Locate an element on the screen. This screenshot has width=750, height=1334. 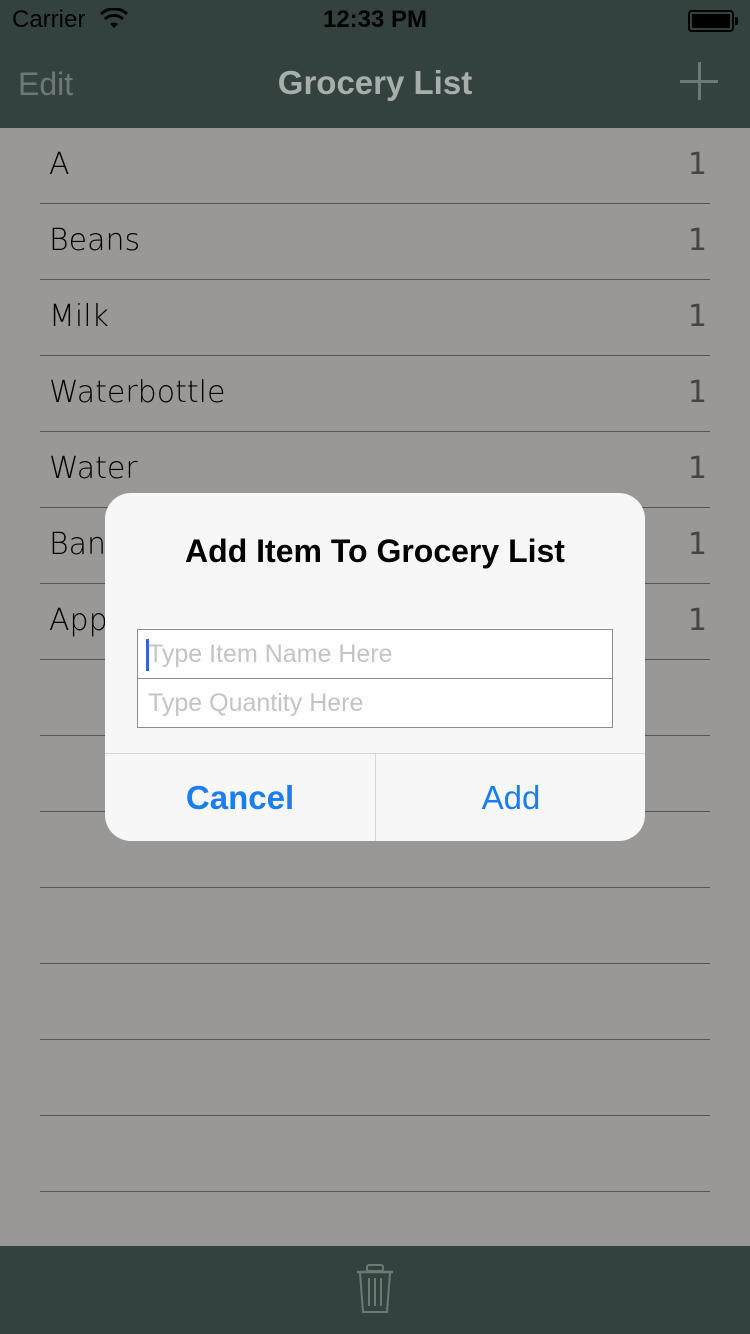
quantity-field is located at coordinates (375, 703).